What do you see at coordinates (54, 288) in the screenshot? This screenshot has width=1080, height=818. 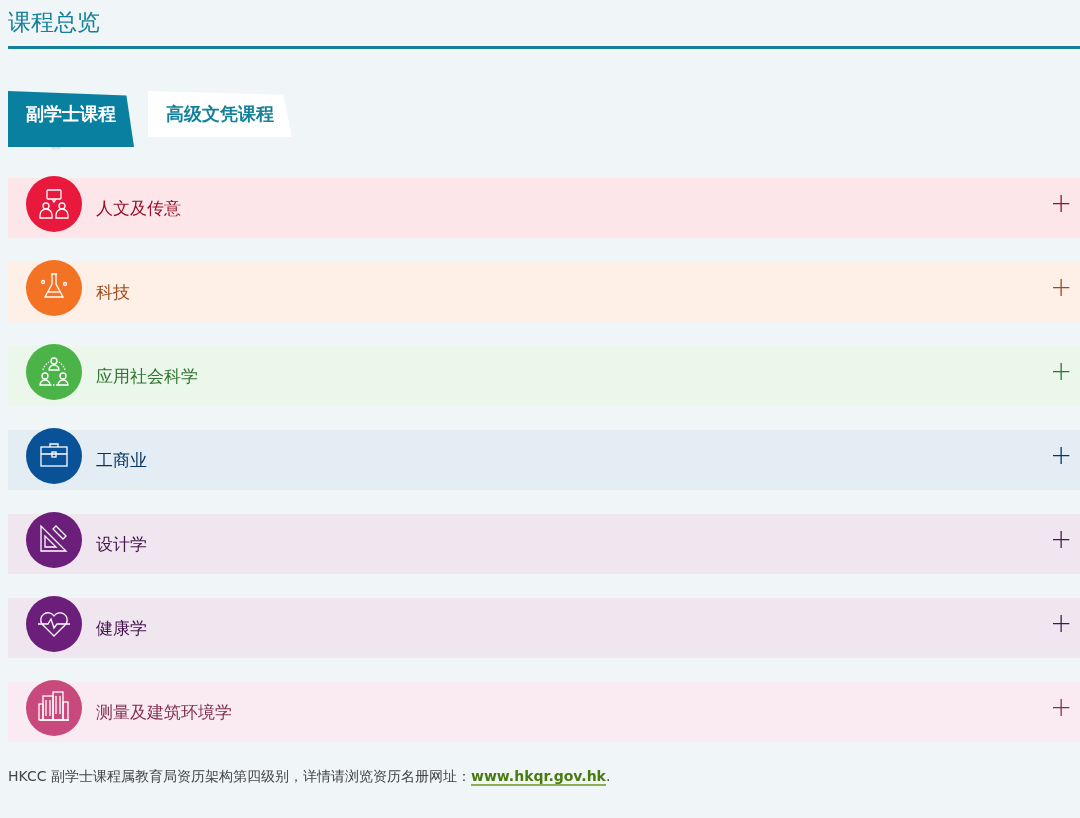 I see `flask-icon` at bounding box center [54, 288].